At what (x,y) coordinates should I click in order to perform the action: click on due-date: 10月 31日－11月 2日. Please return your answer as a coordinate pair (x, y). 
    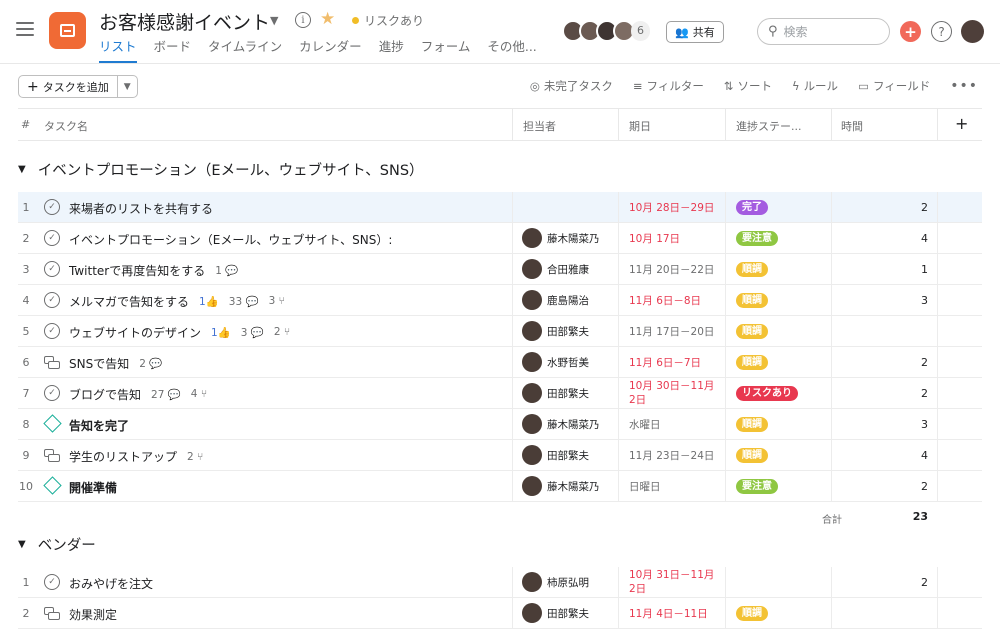
    Looking at the image, I should click on (672, 582).